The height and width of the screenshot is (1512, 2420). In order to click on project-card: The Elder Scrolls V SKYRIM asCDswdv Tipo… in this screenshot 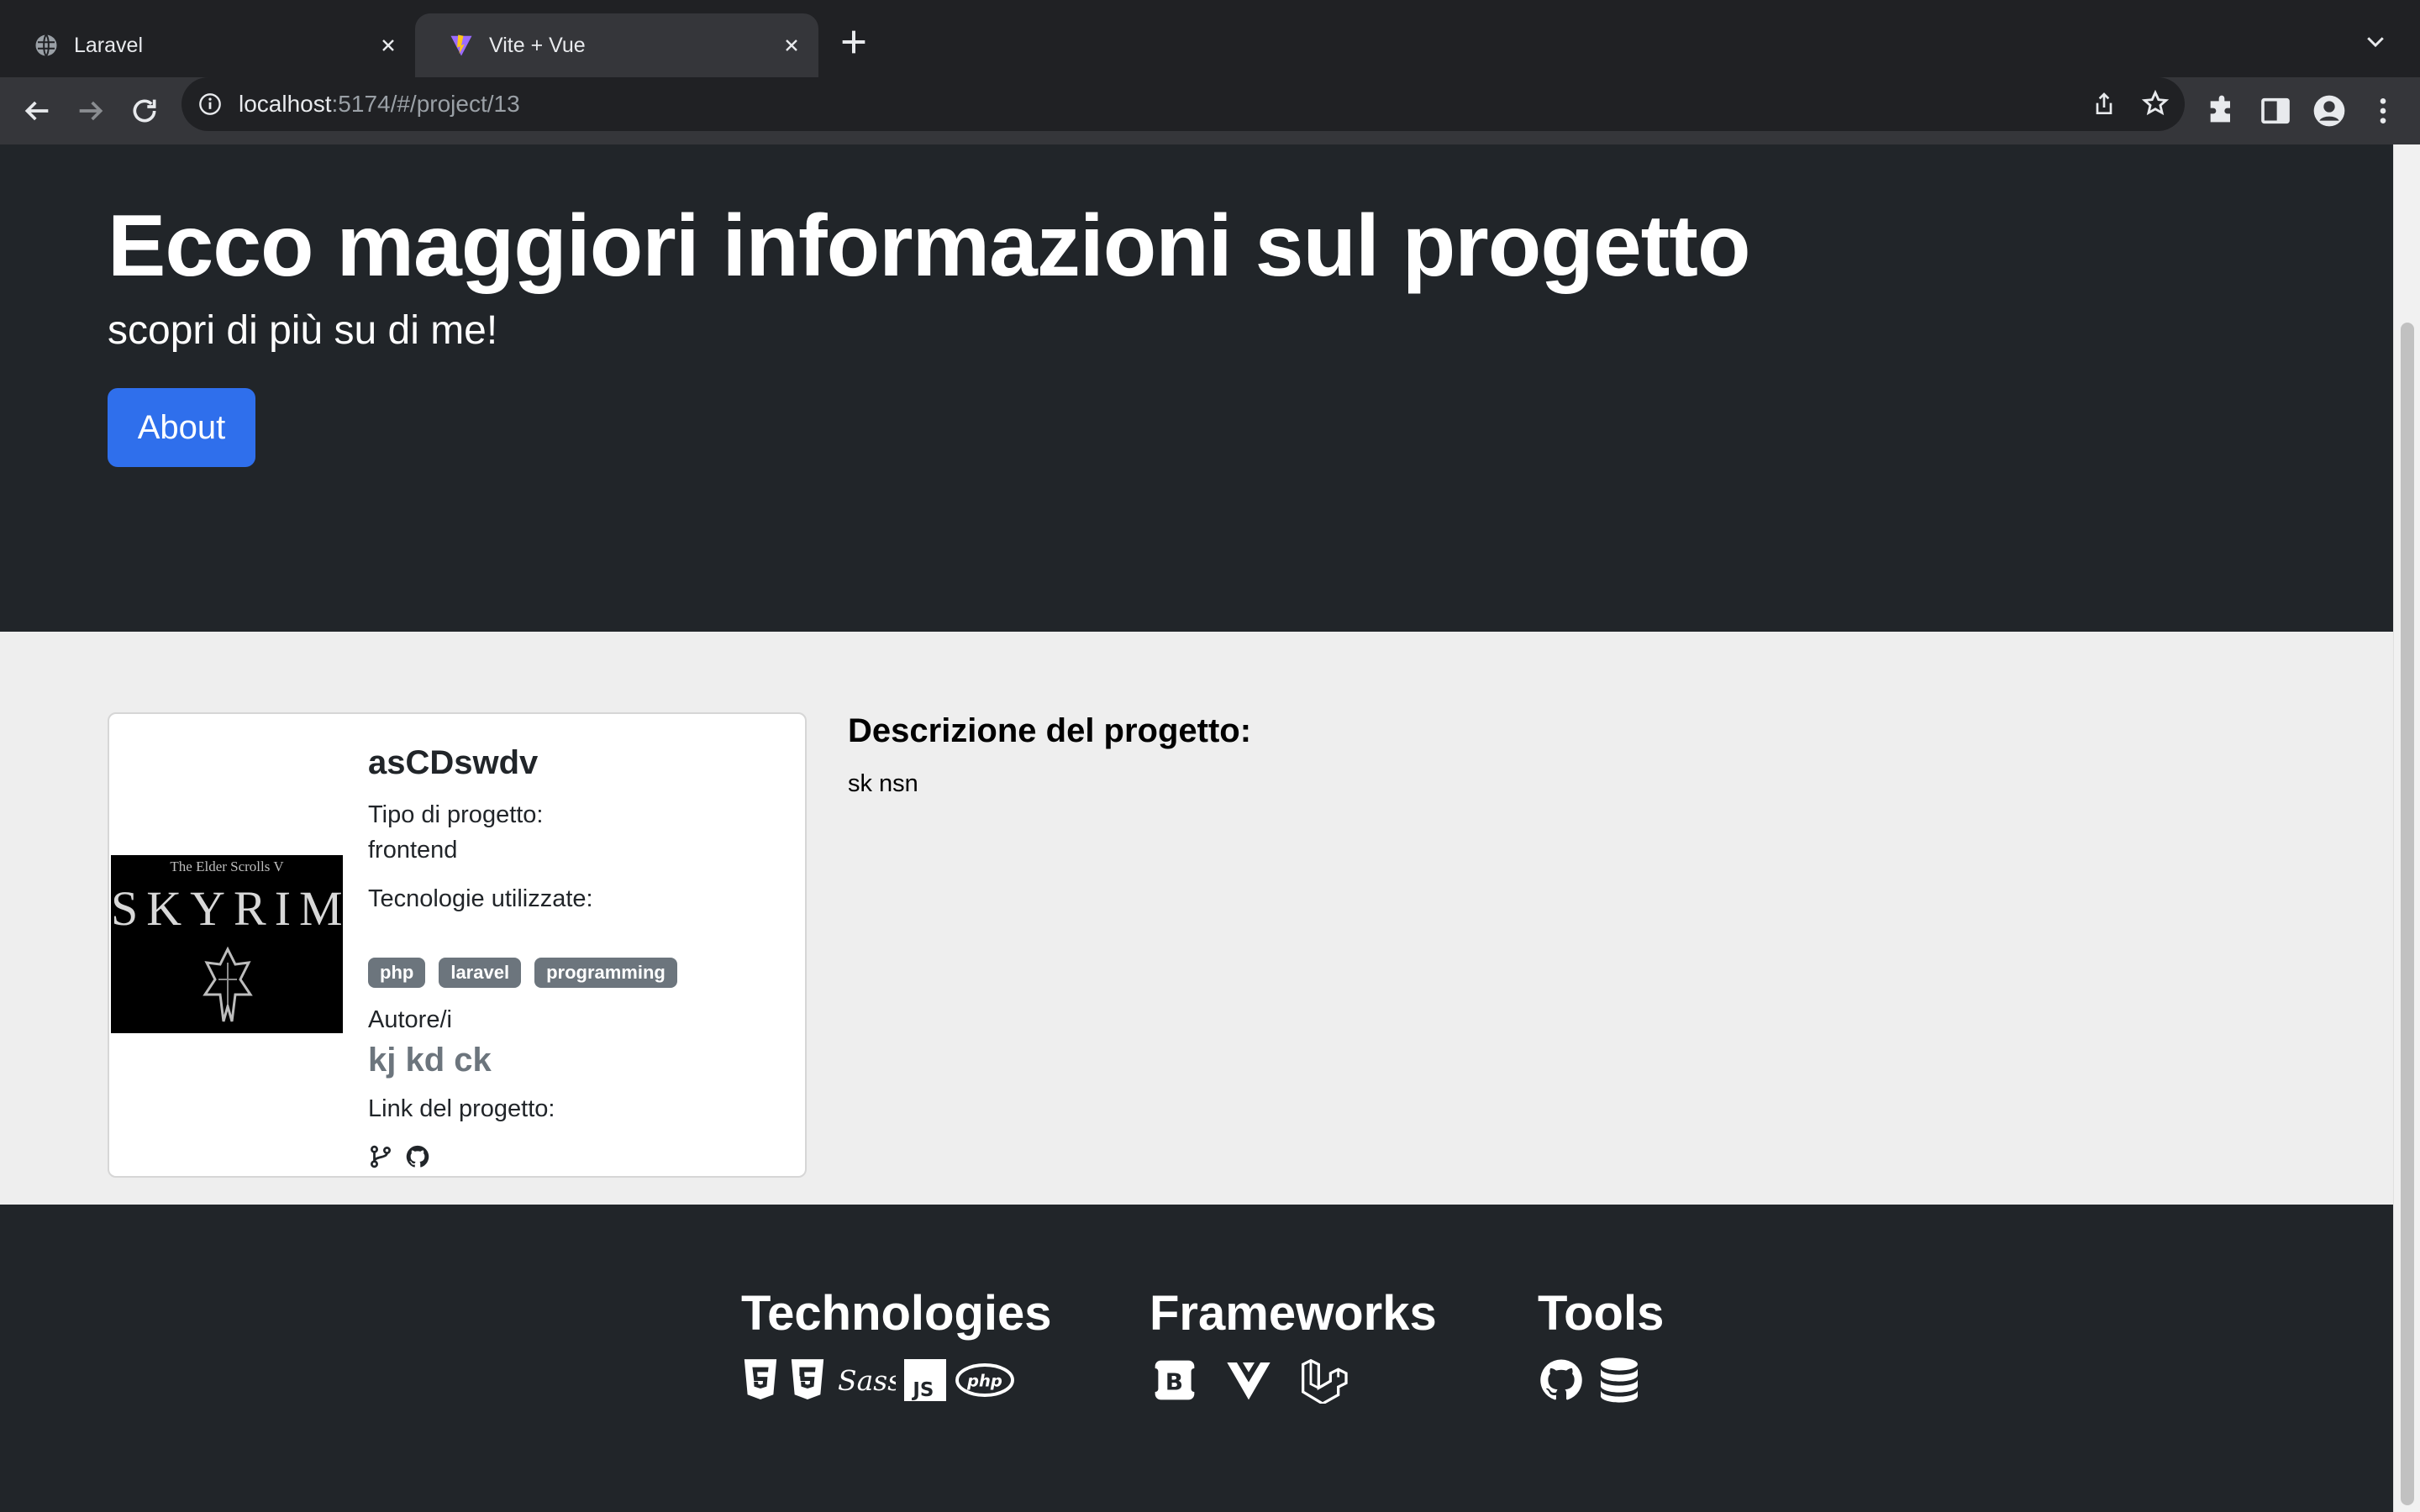, I will do `click(457, 945)`.